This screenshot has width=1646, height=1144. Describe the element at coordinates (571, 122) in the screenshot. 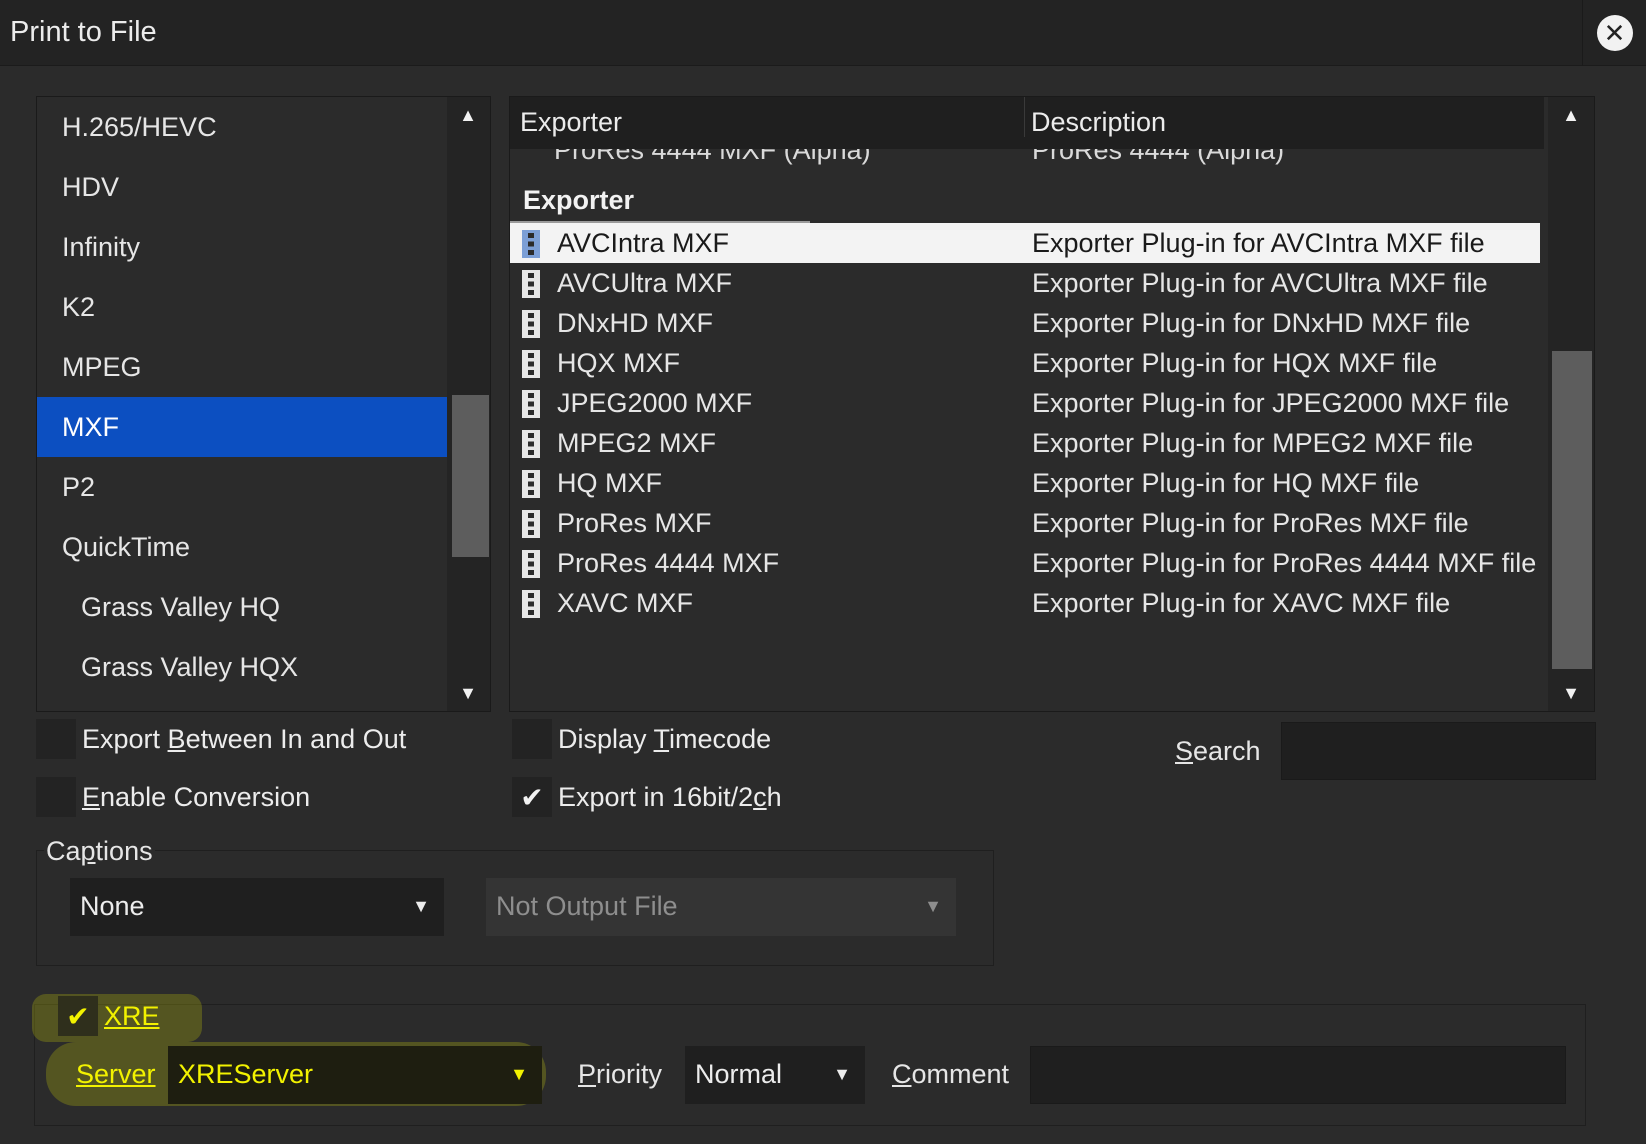

I see `column-header-exporter: Exporter` at that location.